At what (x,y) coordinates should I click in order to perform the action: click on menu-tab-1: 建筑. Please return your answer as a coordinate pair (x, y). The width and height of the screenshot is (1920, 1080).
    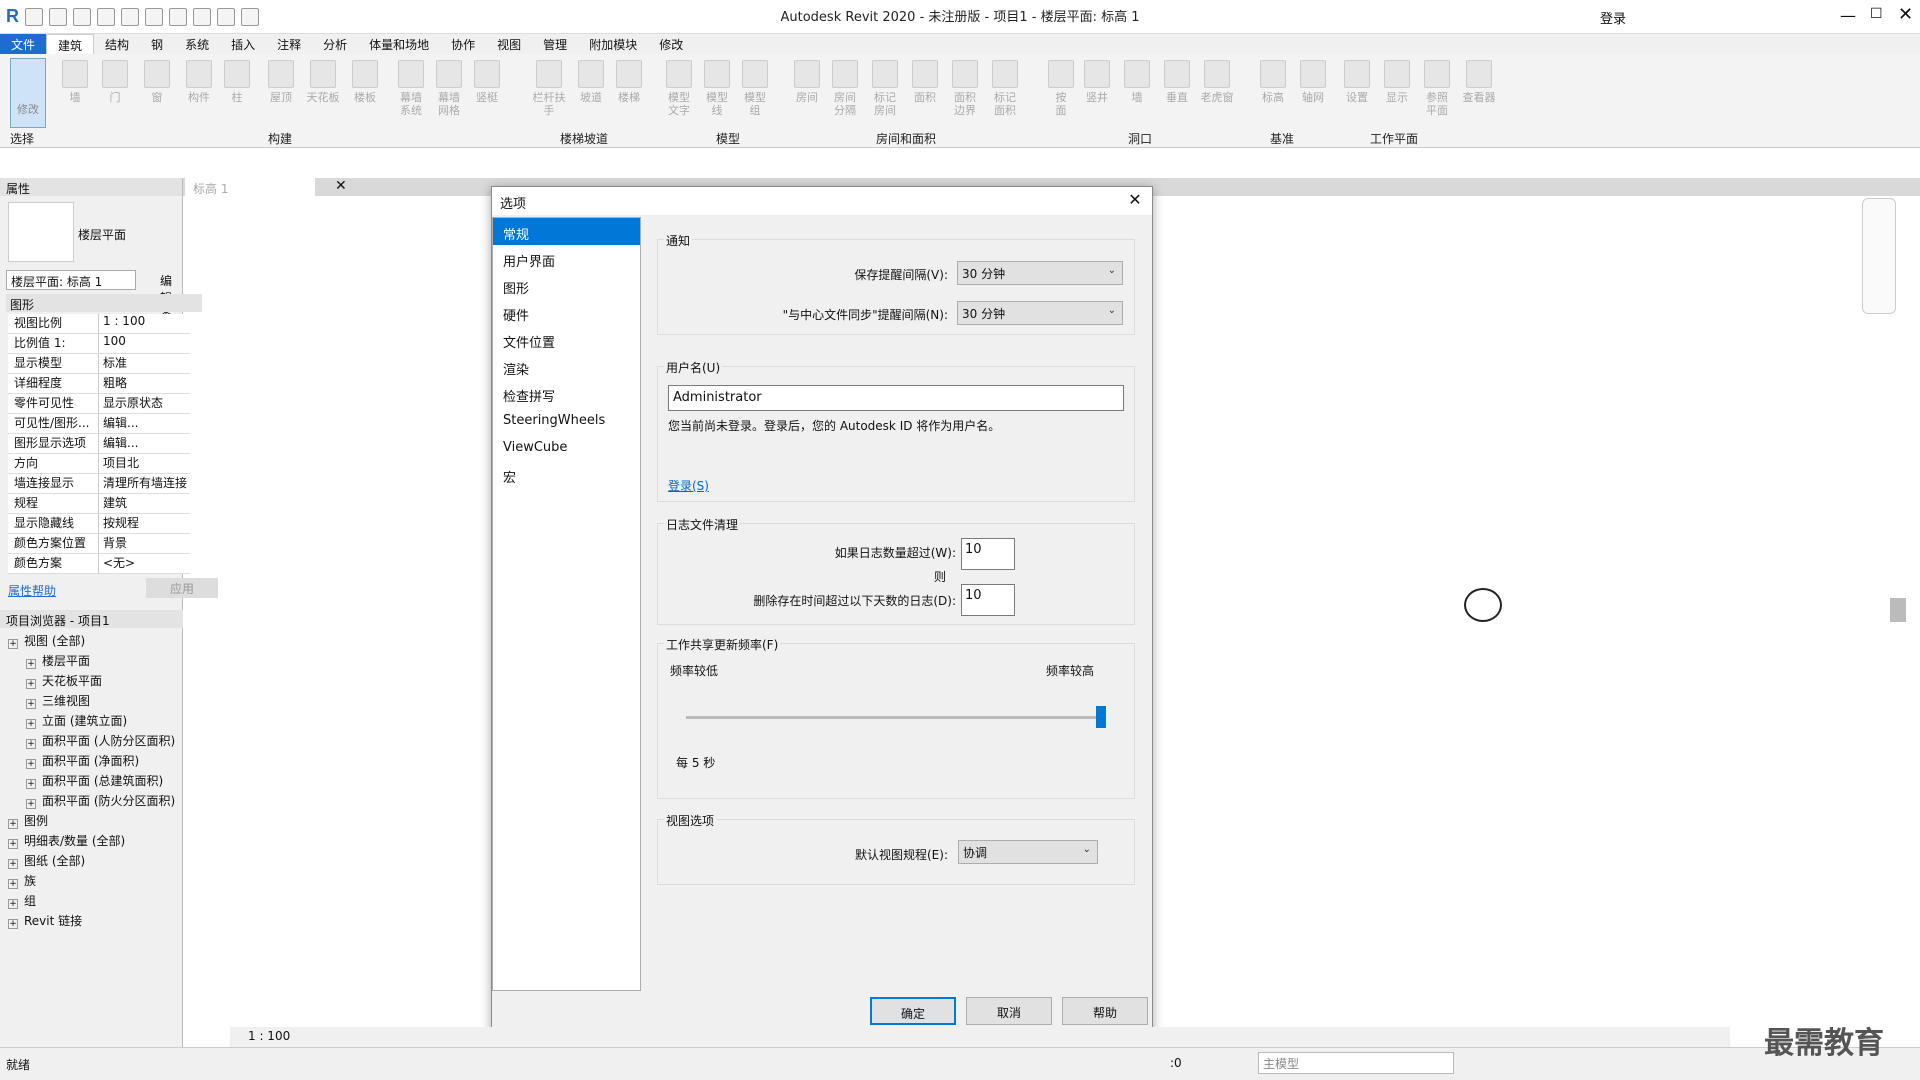
    Looking at the image, I should click on (70, 44).